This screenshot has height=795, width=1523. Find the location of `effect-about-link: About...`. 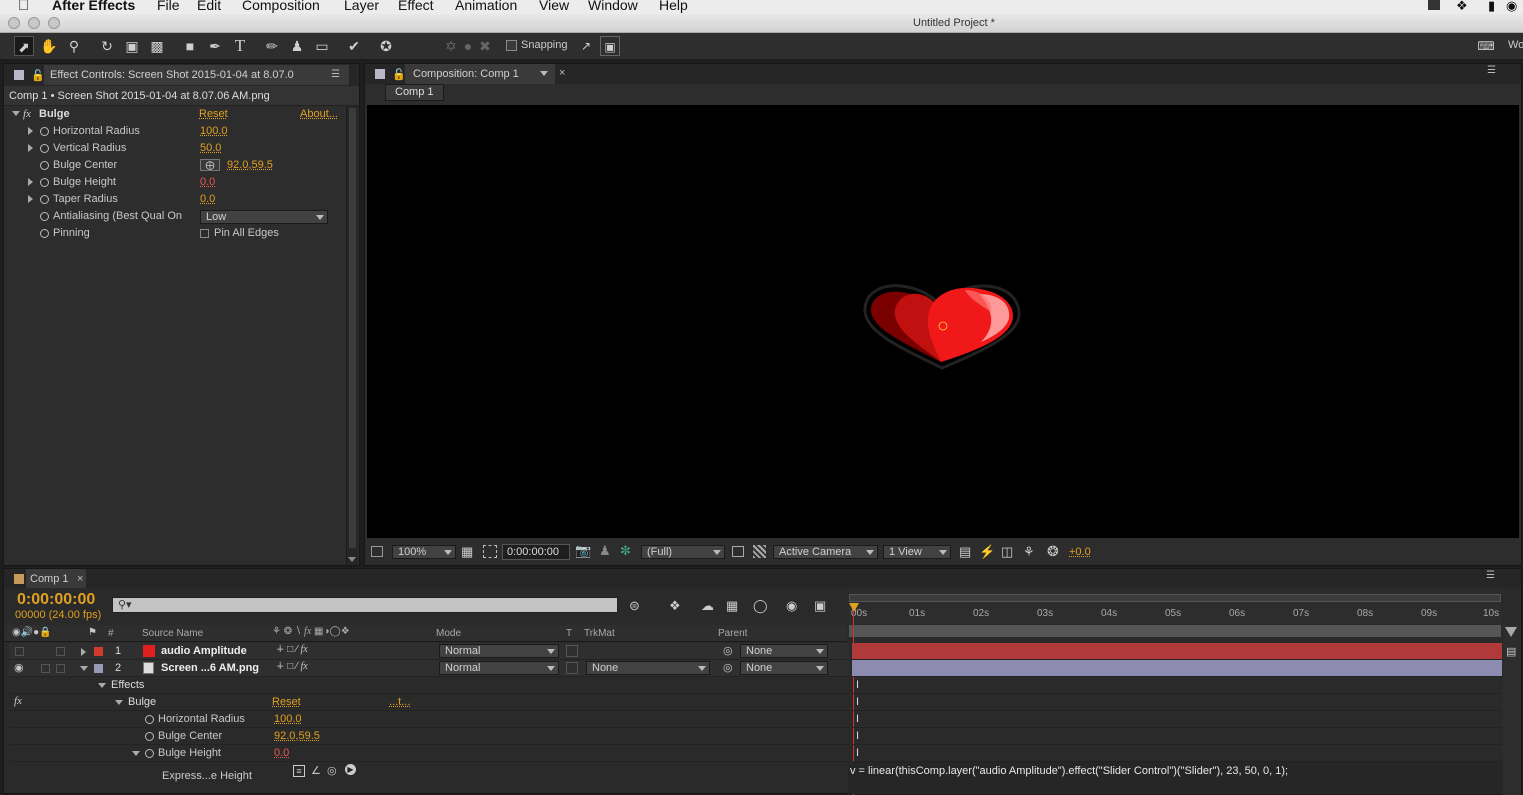

effect-about-link: About... is located at coordinates (319, 114).